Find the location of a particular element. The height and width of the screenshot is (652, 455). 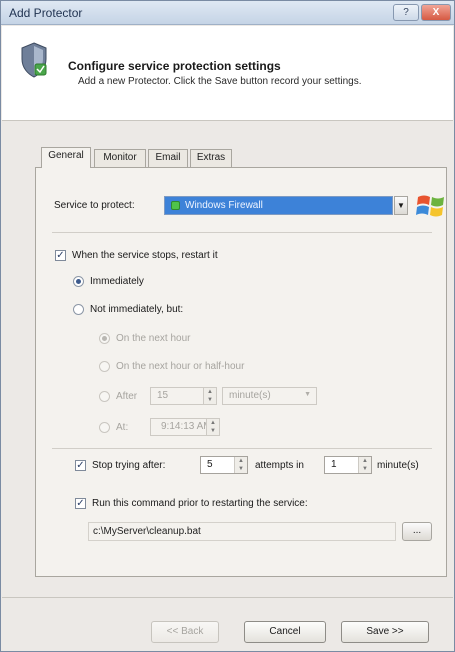

after-label: After is located at coordinates (127, 396).